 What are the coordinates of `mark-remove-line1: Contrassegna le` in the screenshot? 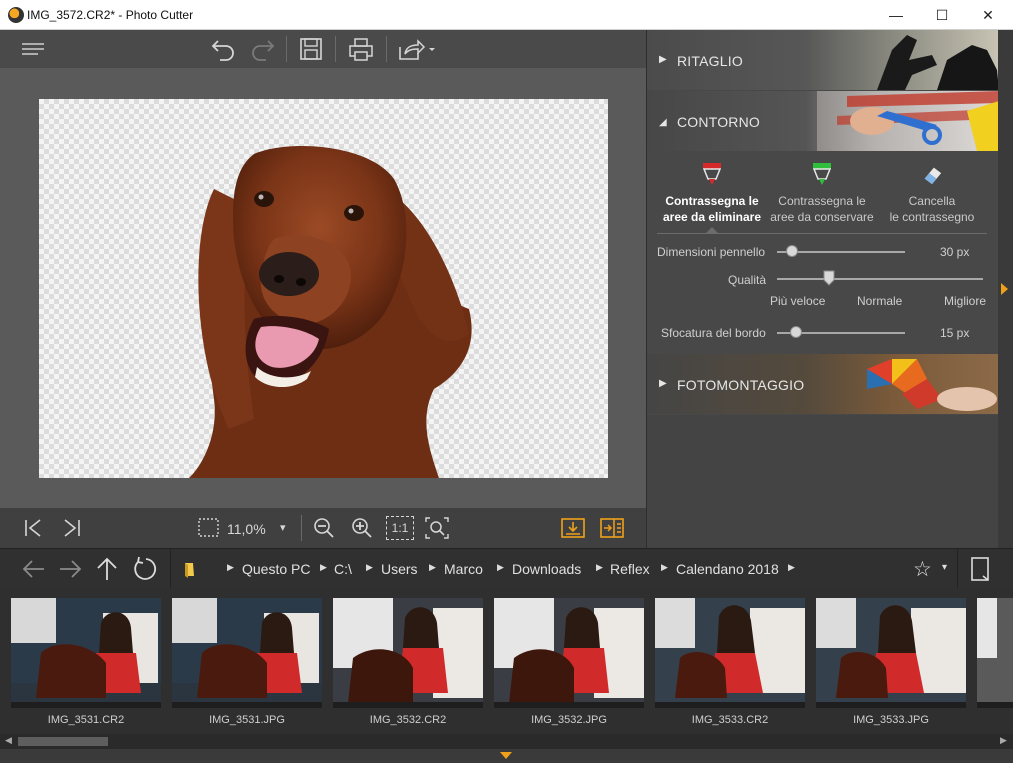 It's located at (712, 201).